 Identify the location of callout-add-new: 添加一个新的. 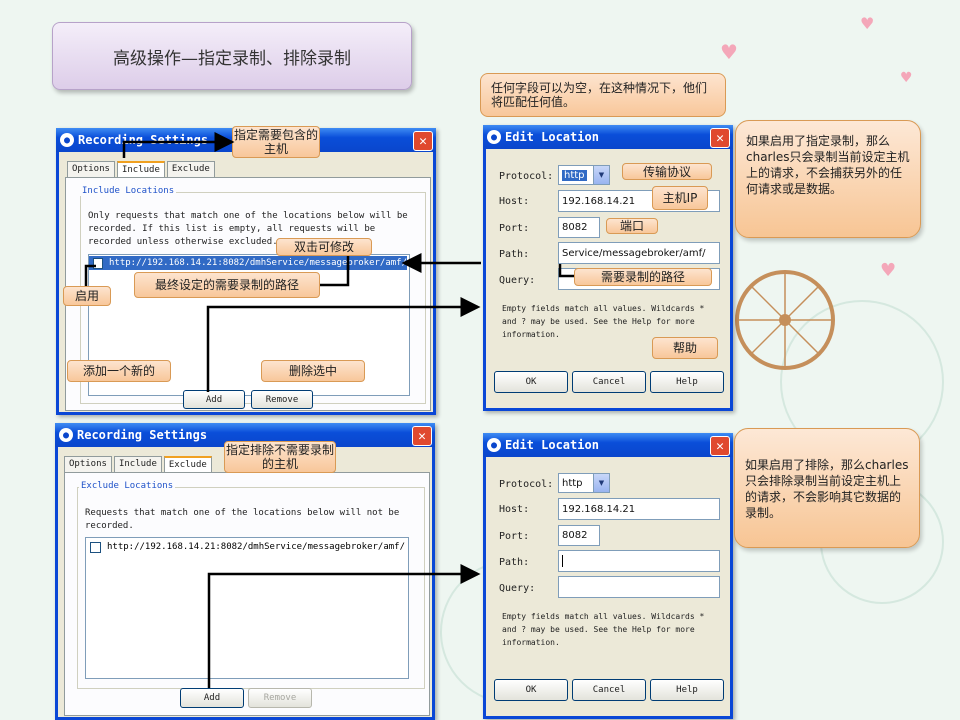
(119, 371).